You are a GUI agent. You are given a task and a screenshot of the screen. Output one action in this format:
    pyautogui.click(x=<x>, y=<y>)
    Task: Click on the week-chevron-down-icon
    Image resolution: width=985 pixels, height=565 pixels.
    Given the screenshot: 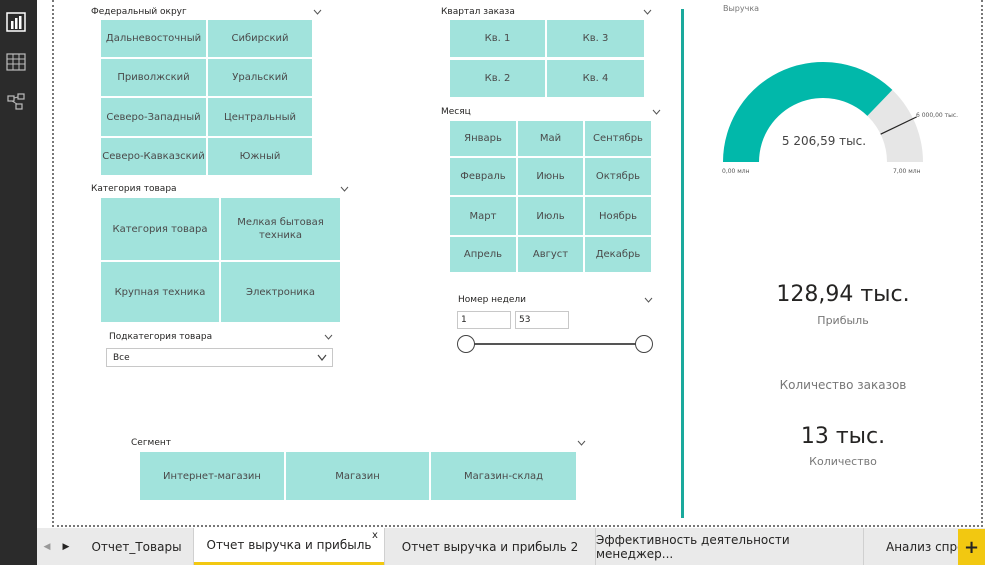 What is the action you would take?
    pyautogui.click(x=648, y=300)
    